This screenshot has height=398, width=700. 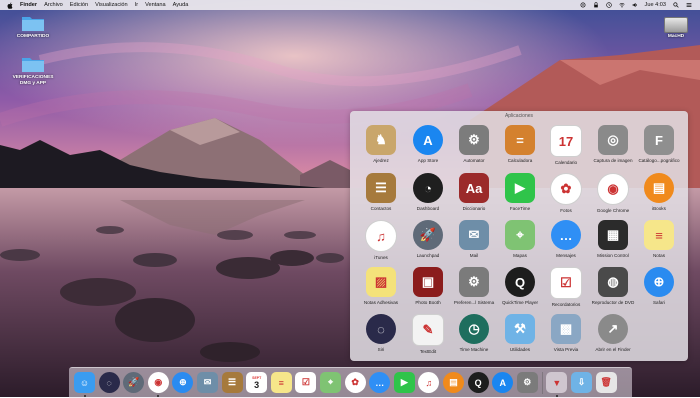 What do you see at coordinates (520, 160) in the screenshot?
I see `app-label: Calculadora` at bounding box center [520, 160].